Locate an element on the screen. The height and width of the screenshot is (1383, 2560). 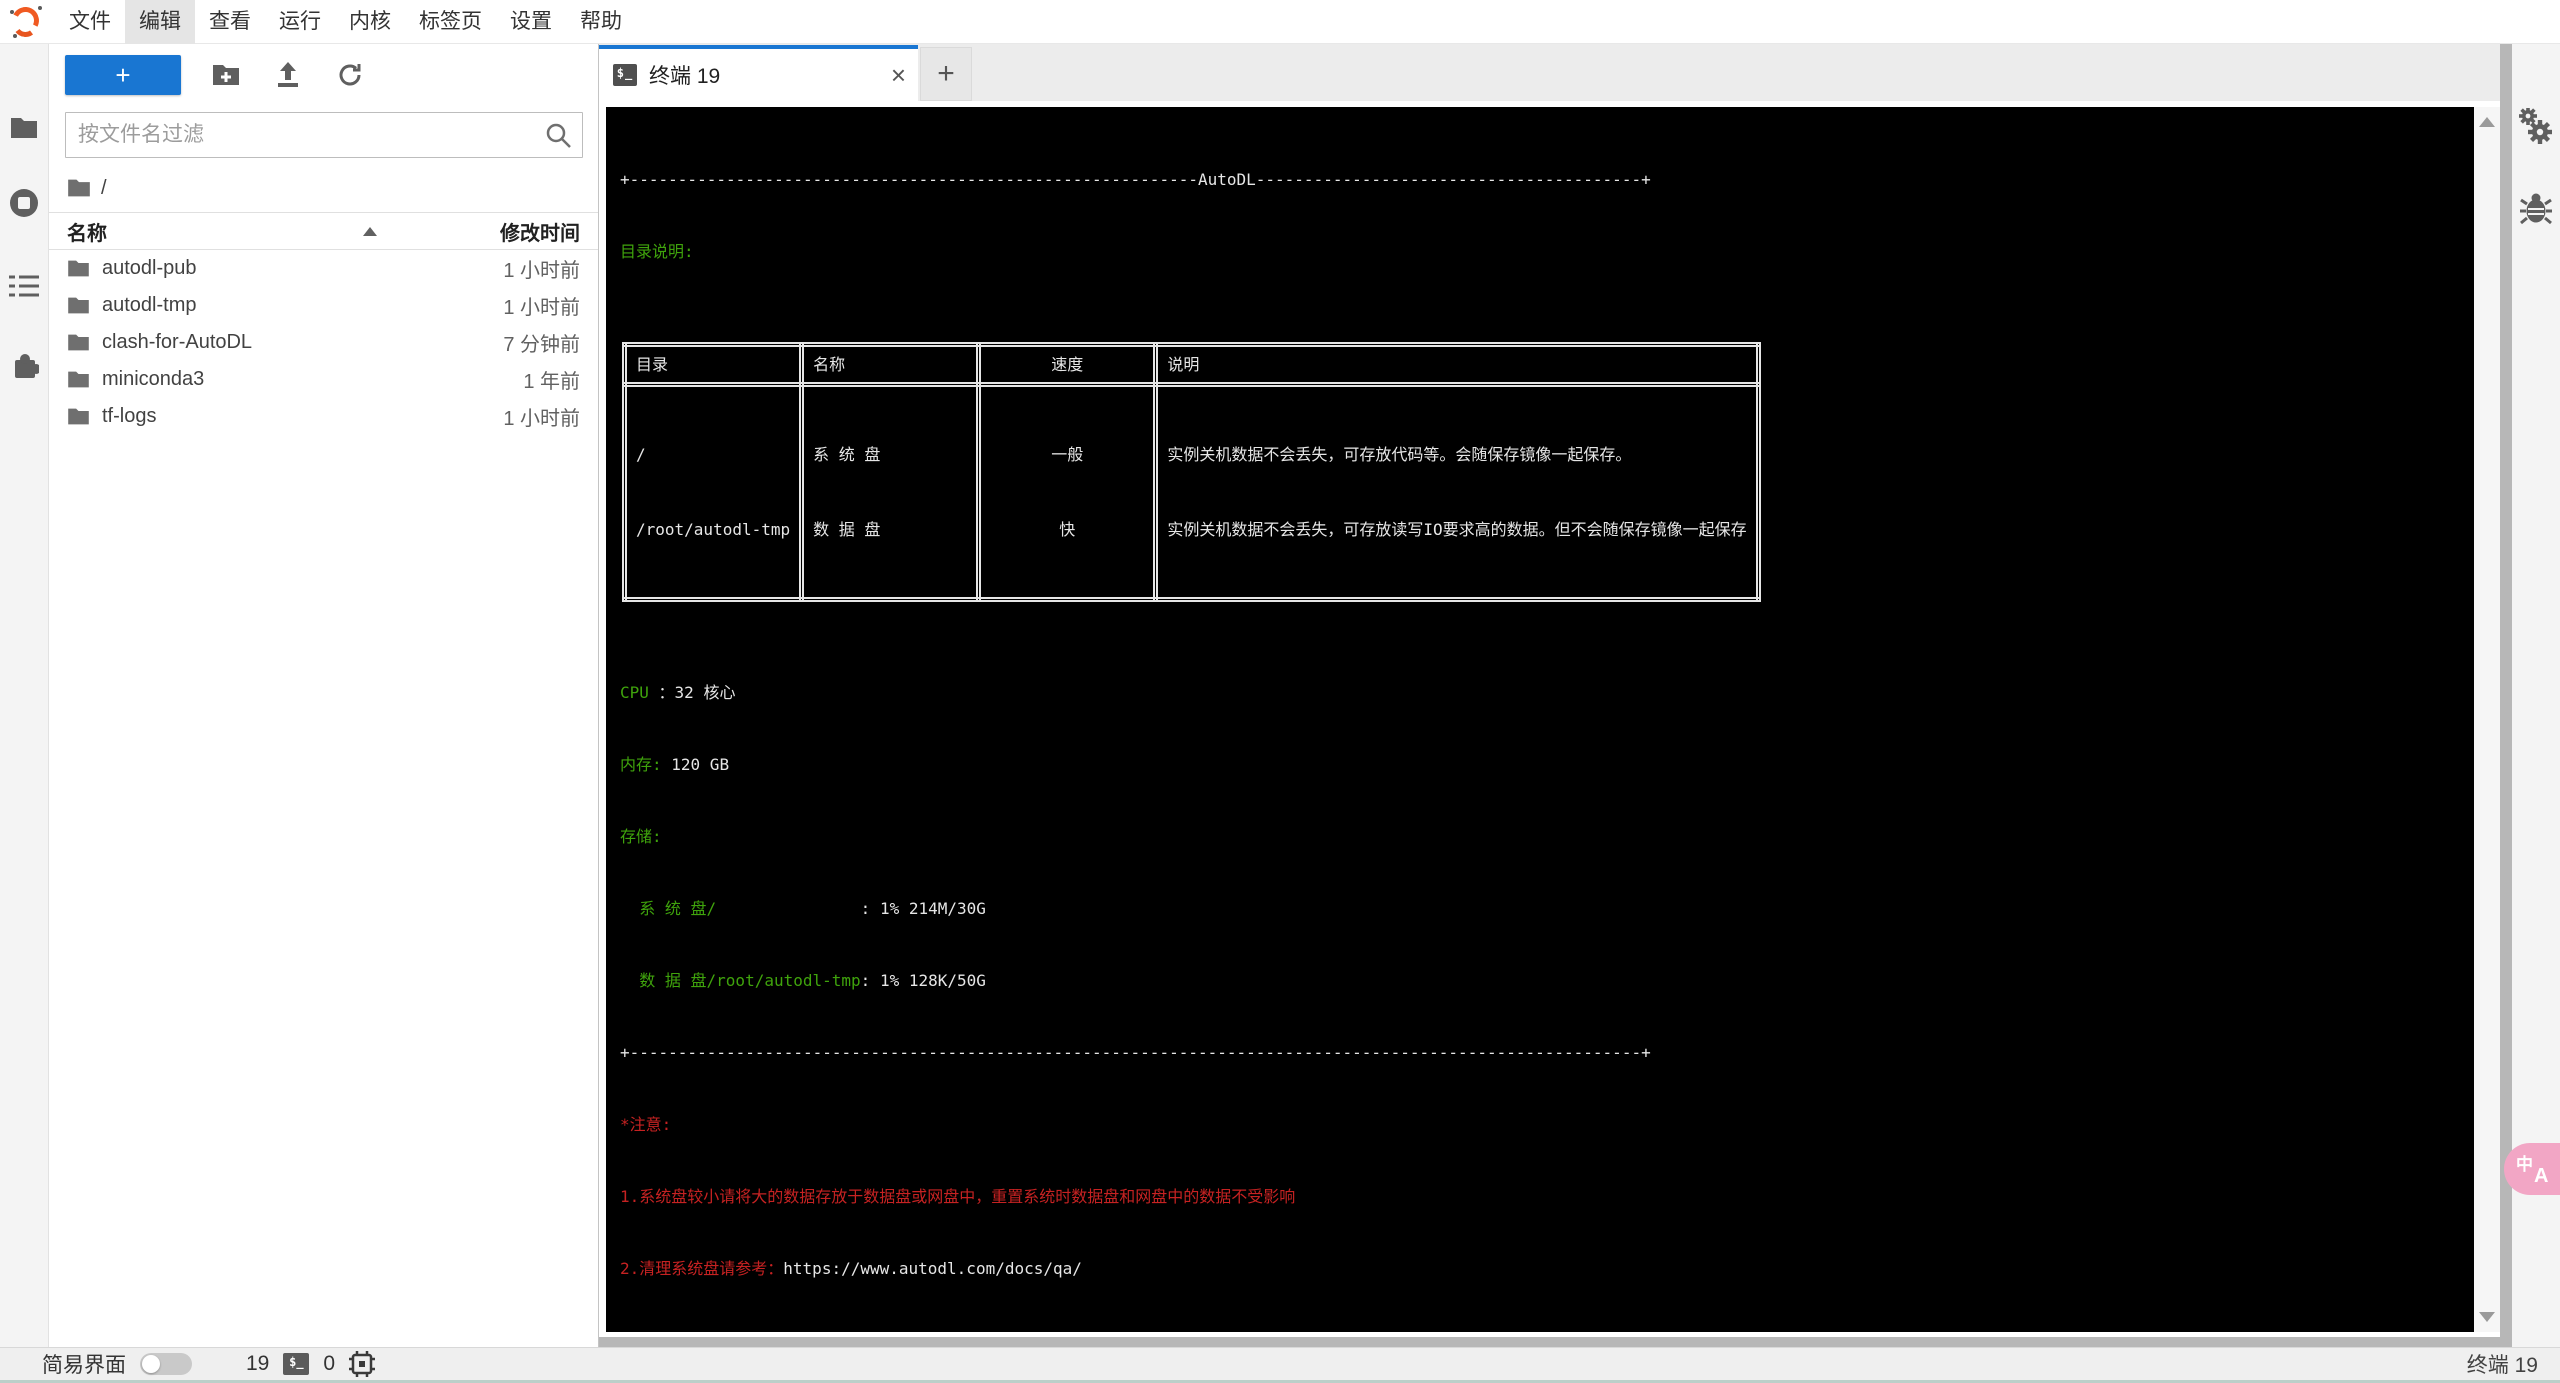
simple-ui-toggle is located at coordinates (166, 1364).